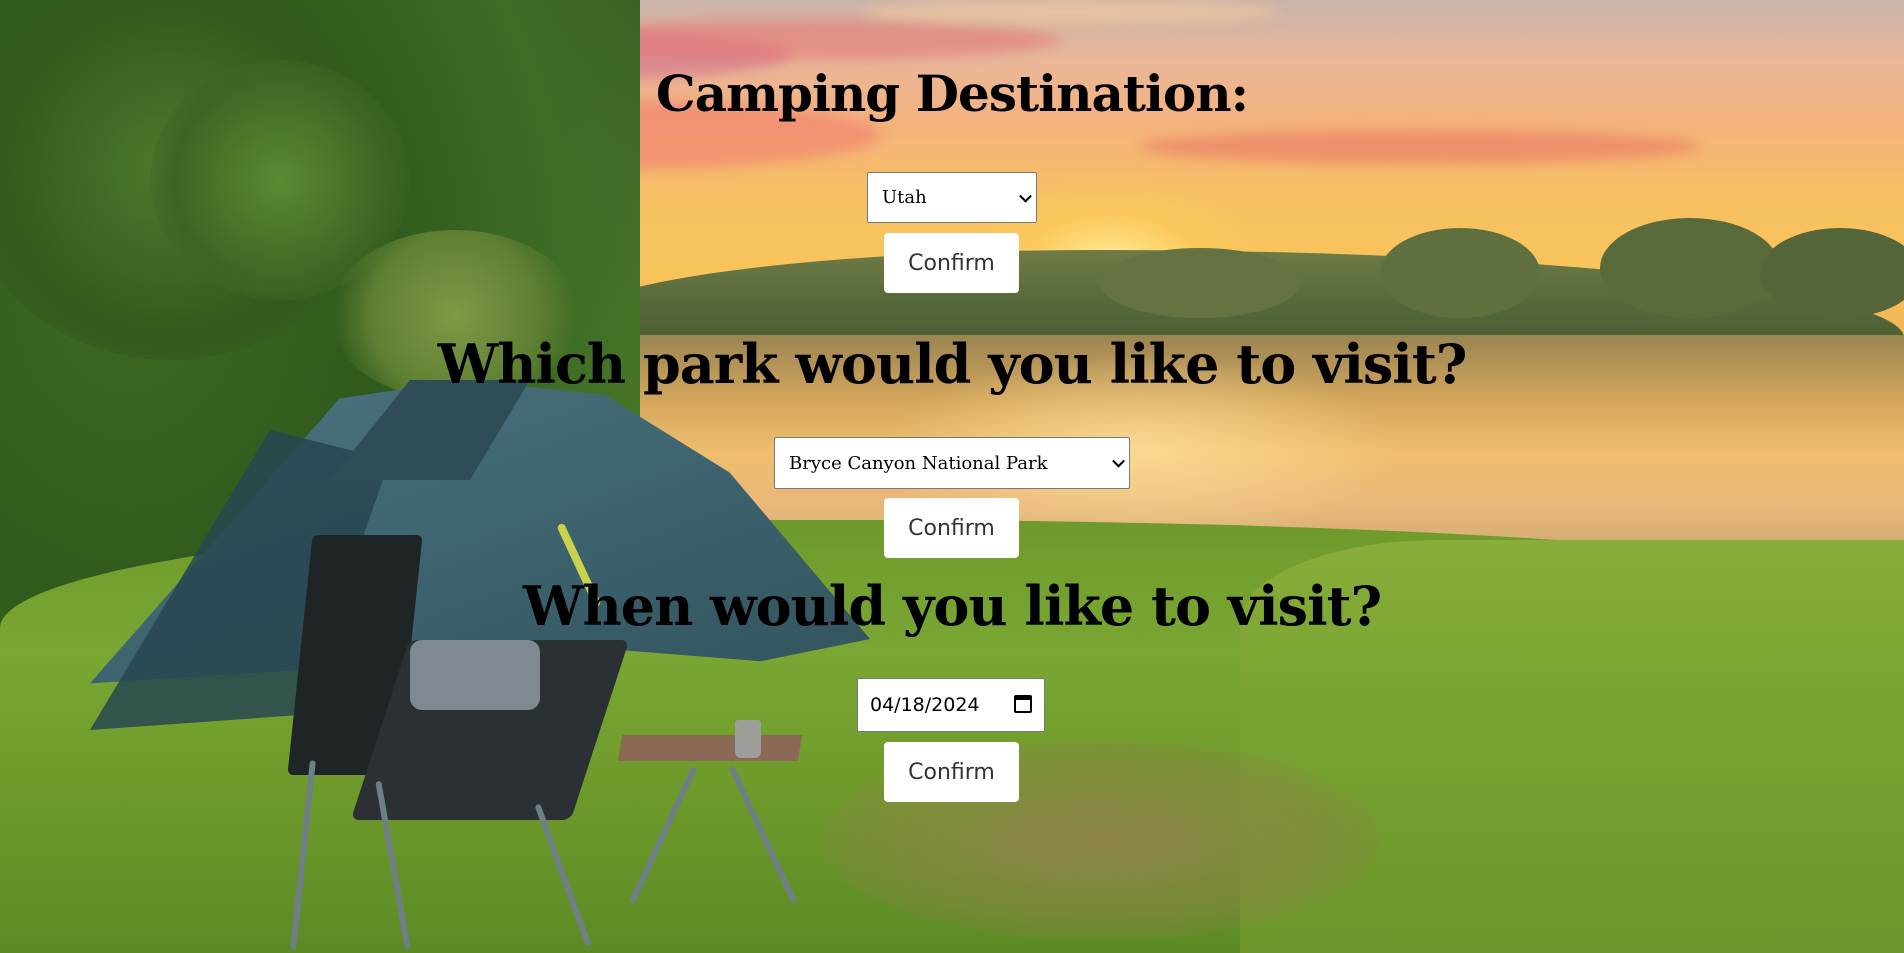  Describe the element at coordinates (904, 197) in the screenshot. I see `destination-select-value: Utah` at that location.